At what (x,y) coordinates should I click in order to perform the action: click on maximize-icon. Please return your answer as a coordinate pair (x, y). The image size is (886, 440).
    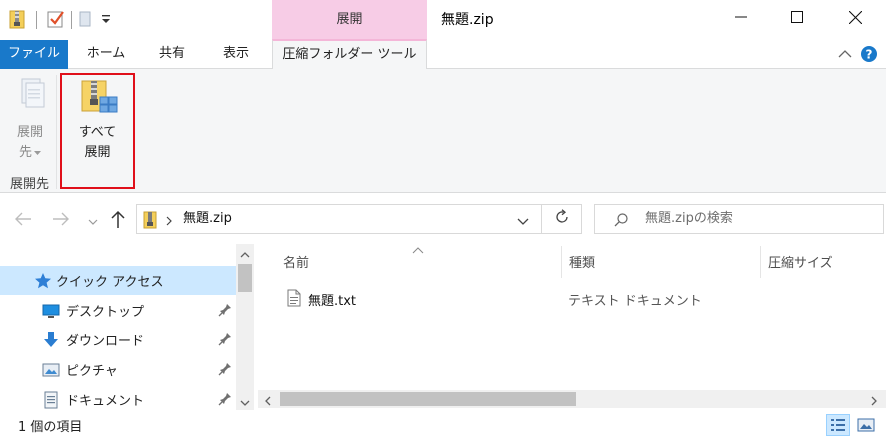
    Looking at the image, I should click on (797, 19).